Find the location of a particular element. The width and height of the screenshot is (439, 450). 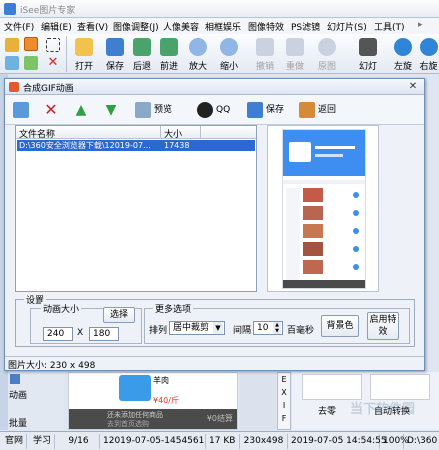

status-date: 2019-07-05 14:54:55 is located at coordinates (337, 441).